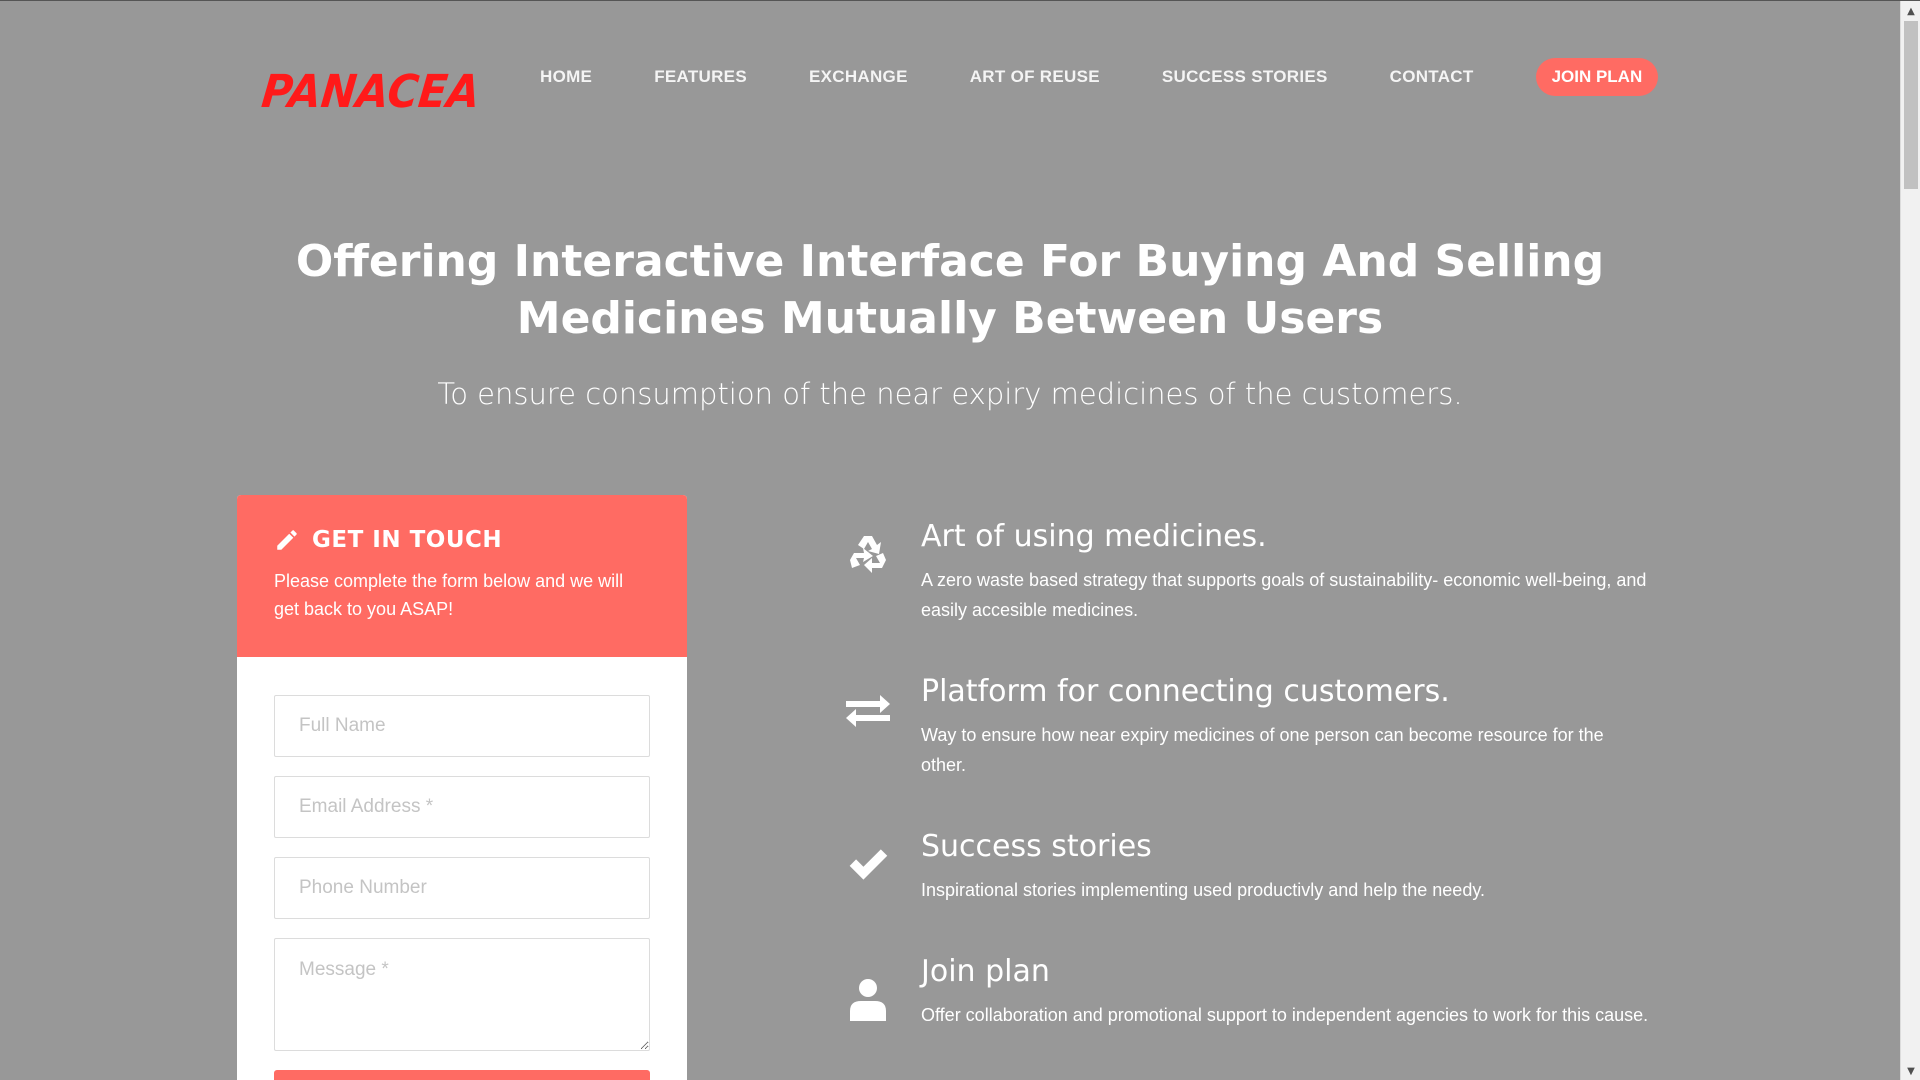  I want to click on hero-title-line-2: Medicines Mutually Between Users, so click(950, 318).